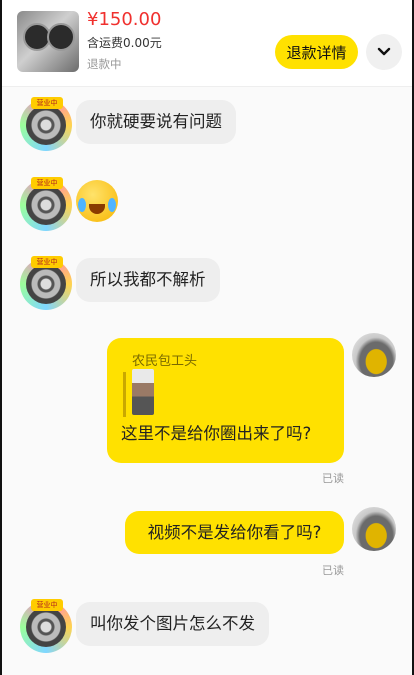 The width and height of the screenshot is (414, 675). I want to click on quote-divider, so click(124, 394).